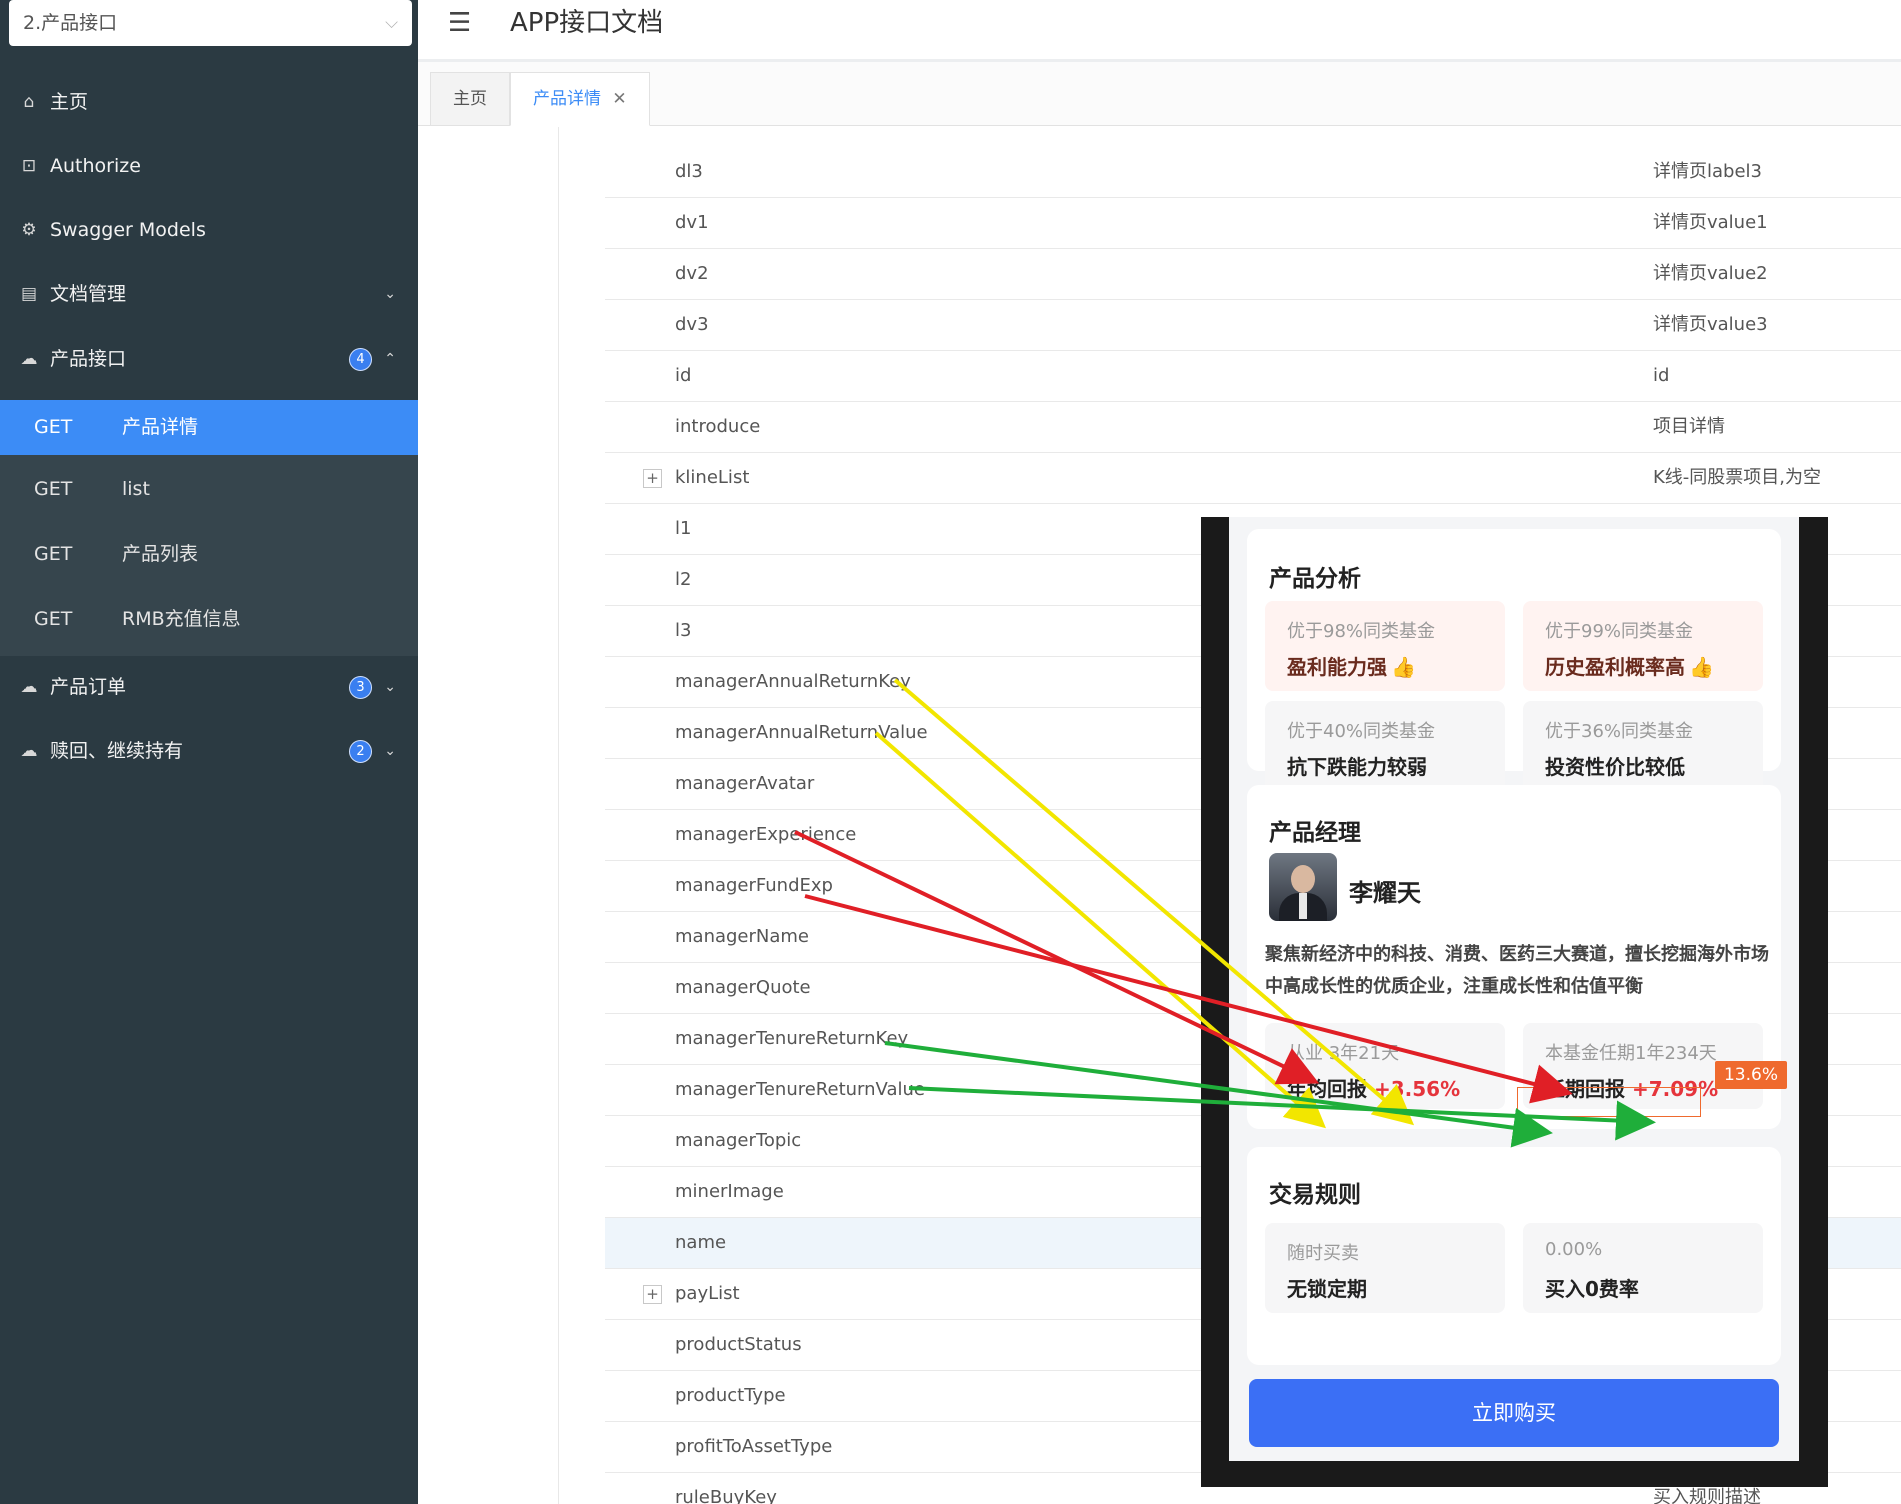  I want to click on tile-key: 优于36%同类基金, so click(1619, 731).